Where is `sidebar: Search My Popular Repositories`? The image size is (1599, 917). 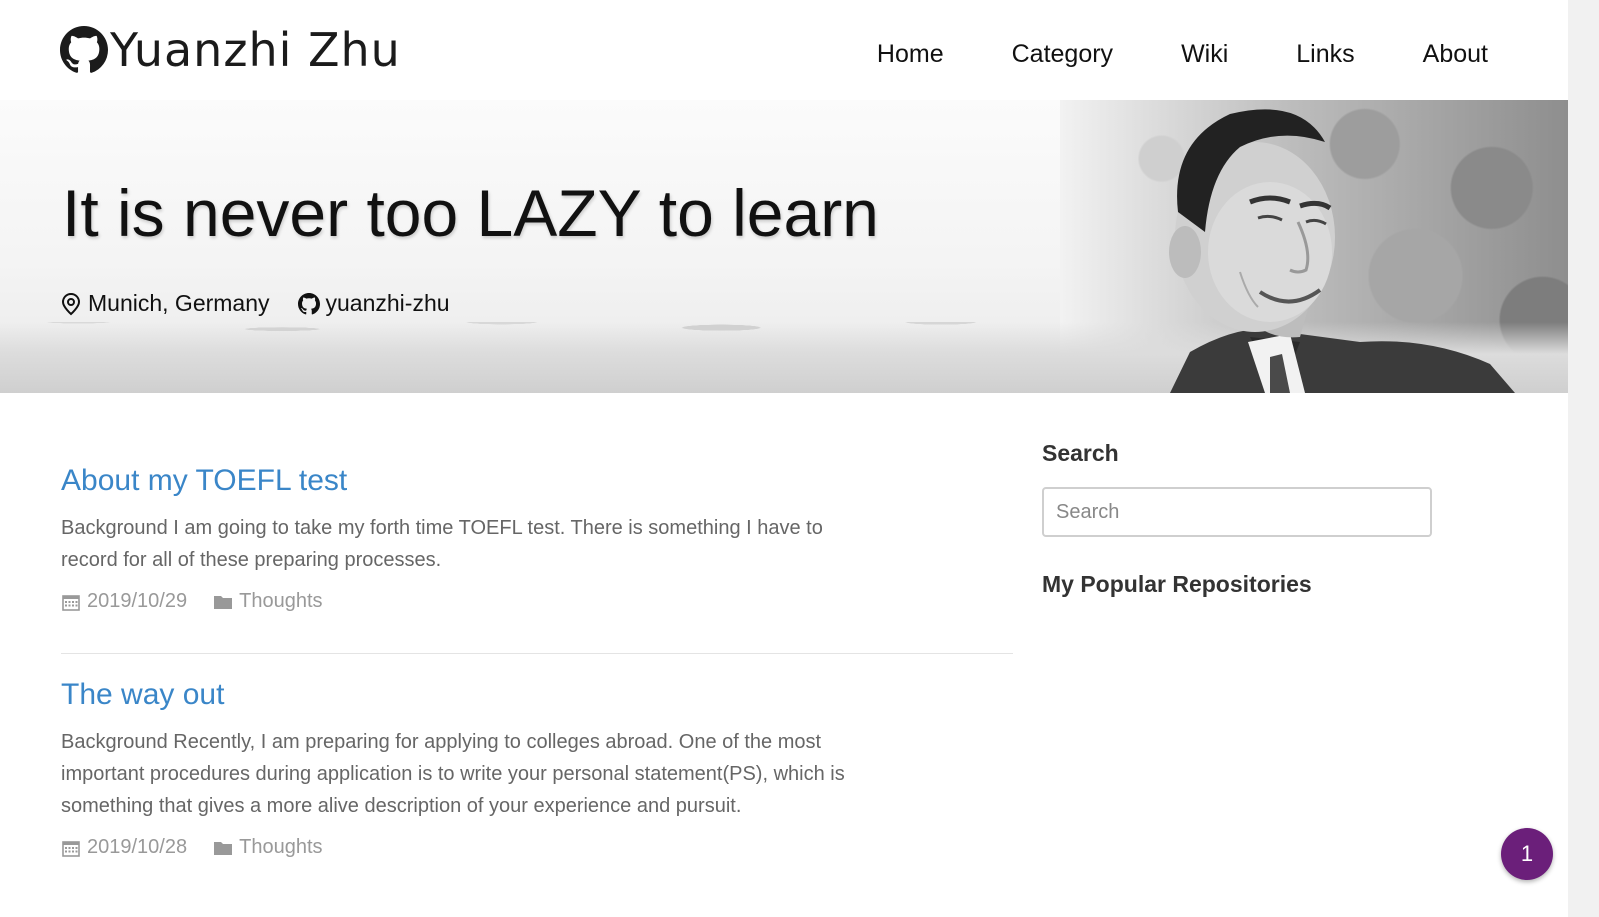
sidebar: Search My Popular Repositories is located at coordinates (1238, 519).